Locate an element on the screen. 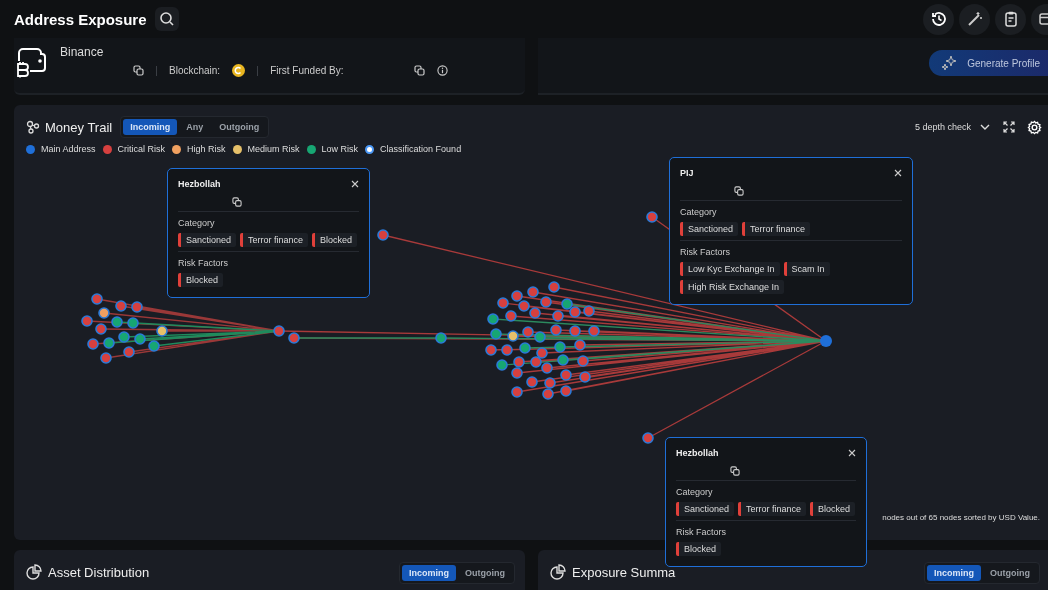  legend-label: High Risk is located at coordinates (206, 149).